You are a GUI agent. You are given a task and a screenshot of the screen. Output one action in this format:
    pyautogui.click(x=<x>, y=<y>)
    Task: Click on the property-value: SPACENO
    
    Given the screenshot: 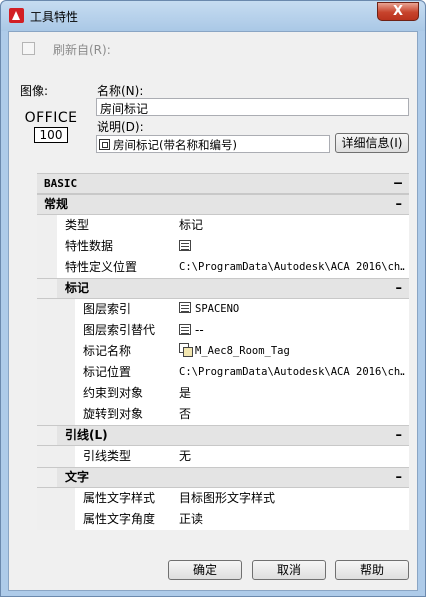 What is the action you would take?
    pyautogui.click(x=292, y=309)
    